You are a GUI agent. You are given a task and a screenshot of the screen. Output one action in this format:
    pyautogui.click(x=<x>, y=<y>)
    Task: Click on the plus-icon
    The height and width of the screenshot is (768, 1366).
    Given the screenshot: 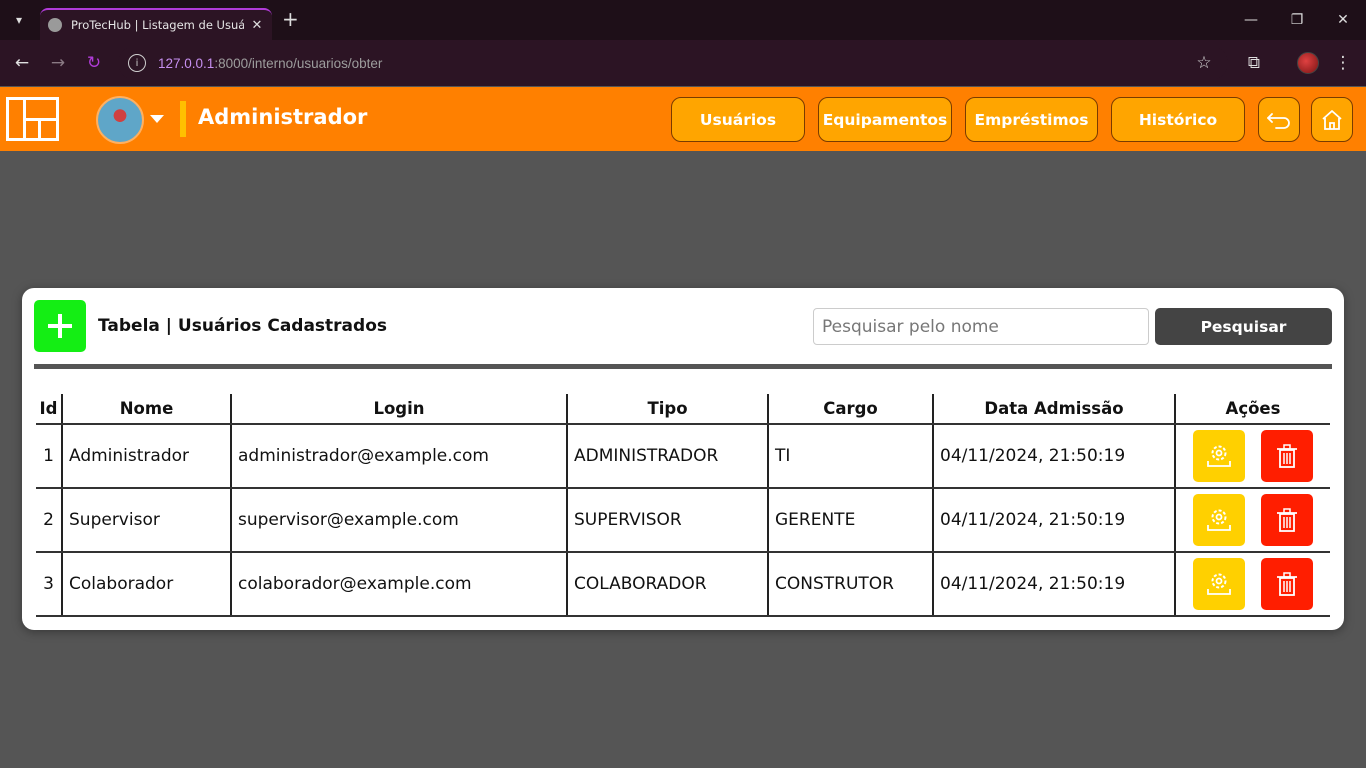 What is the action you would take?
    pyautogui.click(x=60, y=326)
    